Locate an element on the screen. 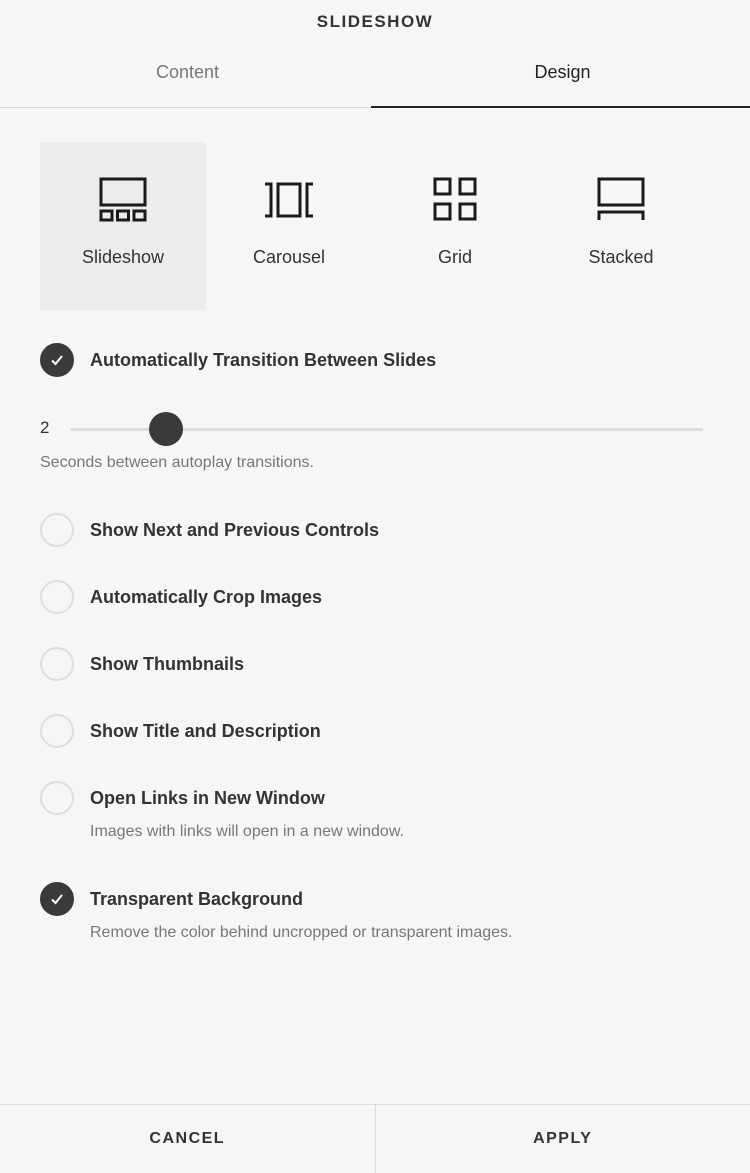 This screenshot has width=750, height=1173. panel-title: SLIDESHOW is located at coordinates (375, 21).